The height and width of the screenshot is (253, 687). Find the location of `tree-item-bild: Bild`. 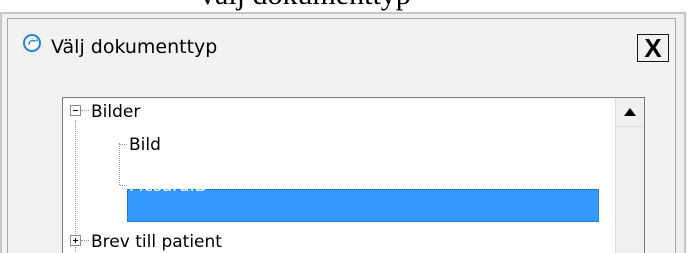

tree-item-bild: Bild is located at coordinates (145, 145).